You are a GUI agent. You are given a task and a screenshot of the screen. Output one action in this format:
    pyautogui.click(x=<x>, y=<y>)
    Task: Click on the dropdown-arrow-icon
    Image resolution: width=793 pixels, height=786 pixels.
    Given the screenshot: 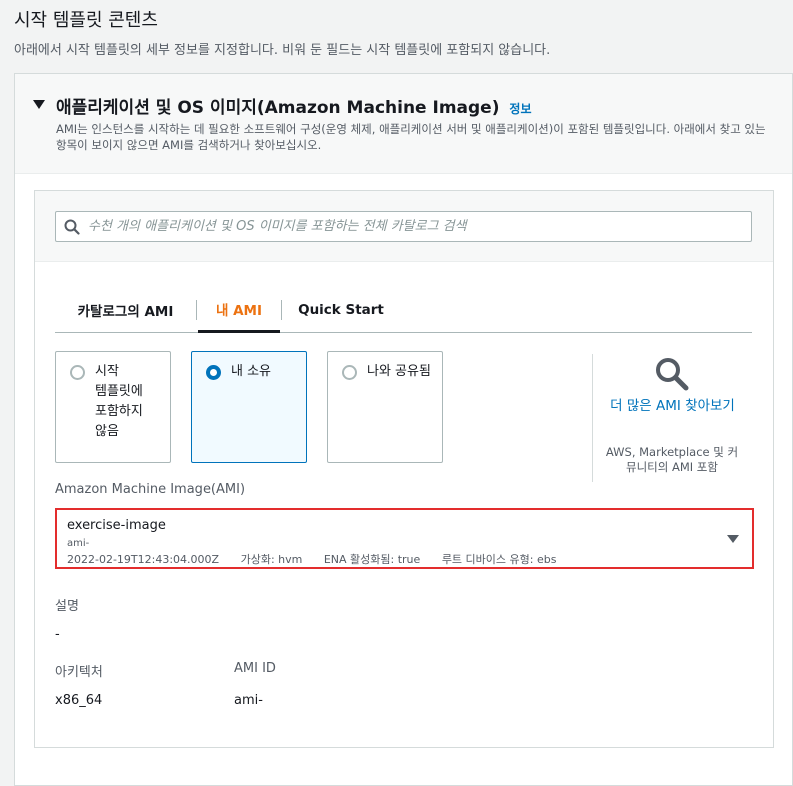 What is the action you would take?
    pyautogui.click(x=733, y=539)
    